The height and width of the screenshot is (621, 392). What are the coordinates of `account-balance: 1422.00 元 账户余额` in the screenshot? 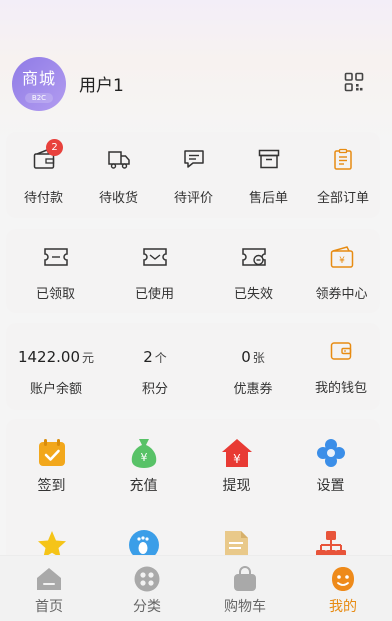 It's located at (56, 366).